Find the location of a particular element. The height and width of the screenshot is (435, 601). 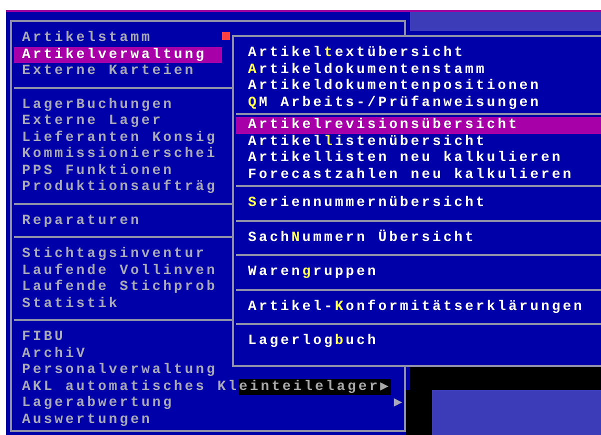

menu-item: A rtikeldokumentenstamm is located at coordinates (418, 70).